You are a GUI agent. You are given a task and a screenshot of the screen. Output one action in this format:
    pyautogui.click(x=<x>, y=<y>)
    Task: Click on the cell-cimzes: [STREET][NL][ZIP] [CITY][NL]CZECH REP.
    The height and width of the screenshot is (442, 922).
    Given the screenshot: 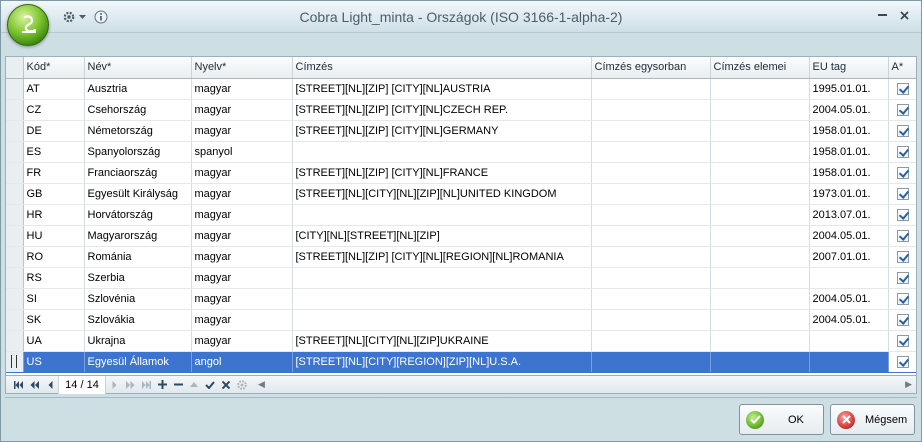 What is the action you would take?
    pyautogui.click(x=442, y=110)
    